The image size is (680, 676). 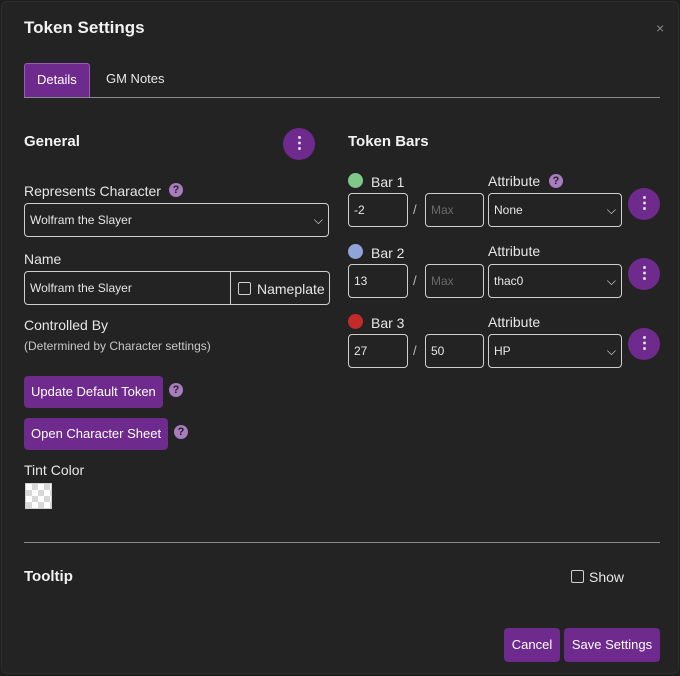 I want to click on nameplate-label: Nameplate, so click(x=291, y=289).